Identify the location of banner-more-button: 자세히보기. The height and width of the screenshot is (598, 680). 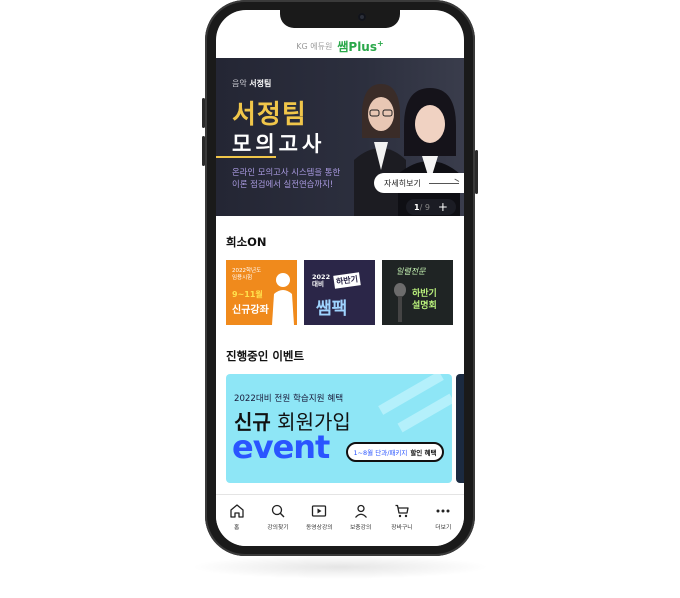
(419, 183).